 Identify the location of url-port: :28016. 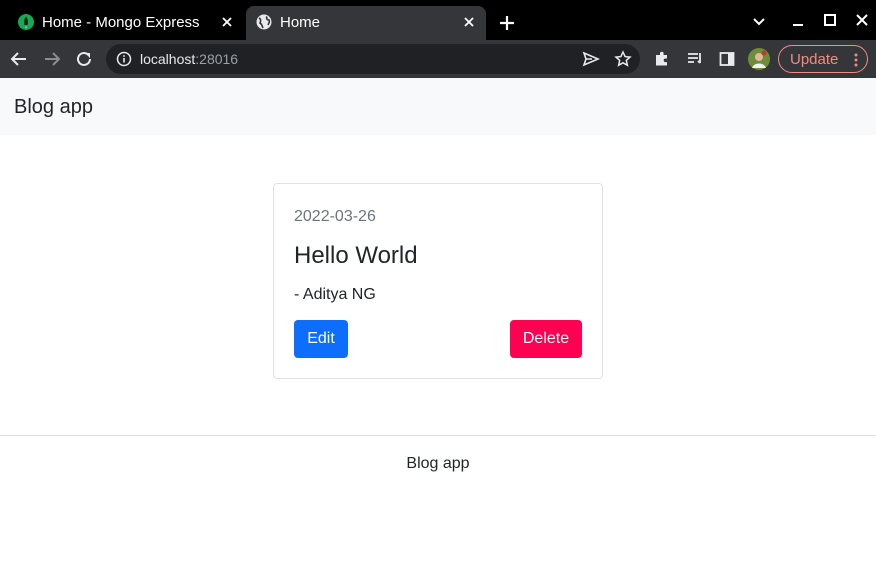
(217, 59).